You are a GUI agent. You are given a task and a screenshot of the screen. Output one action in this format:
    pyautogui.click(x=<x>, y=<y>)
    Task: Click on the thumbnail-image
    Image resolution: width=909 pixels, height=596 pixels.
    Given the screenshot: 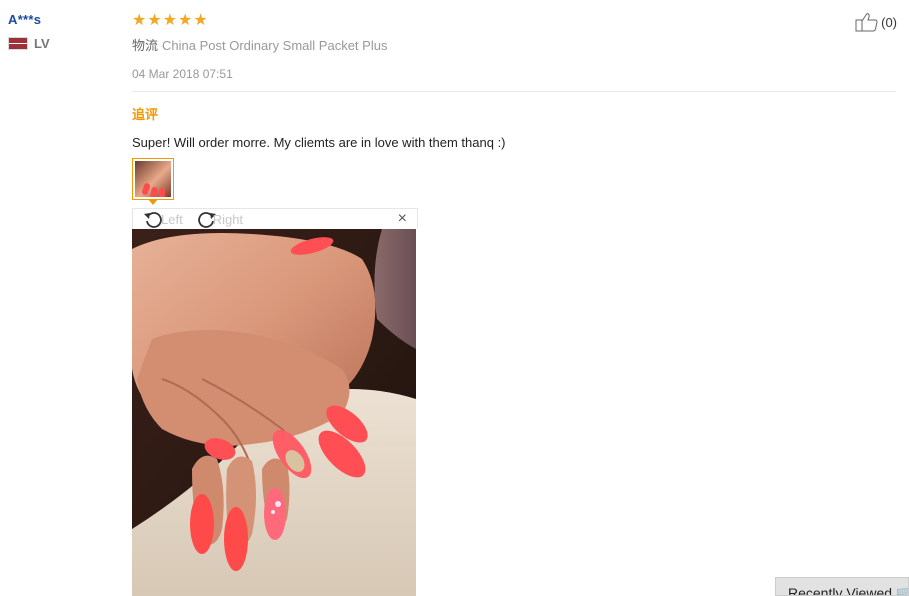 What is the action you would take?
    pyautogui.click(x=153, y=179)
    